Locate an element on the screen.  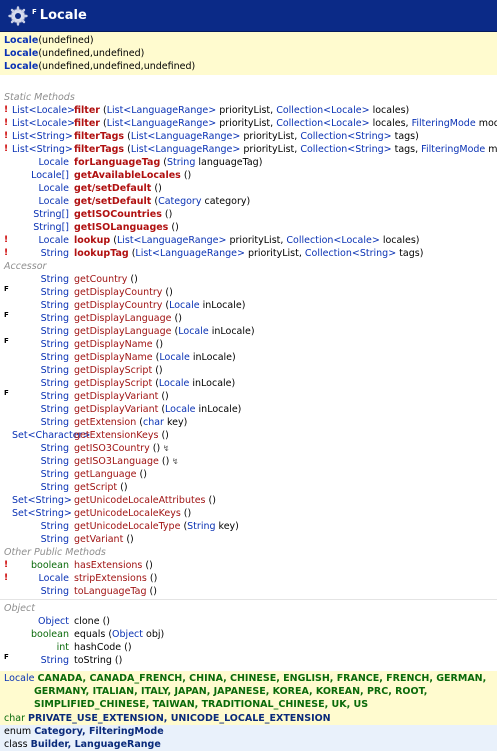
object-method-row: int hashCode () is located at coordinates (248, 647).